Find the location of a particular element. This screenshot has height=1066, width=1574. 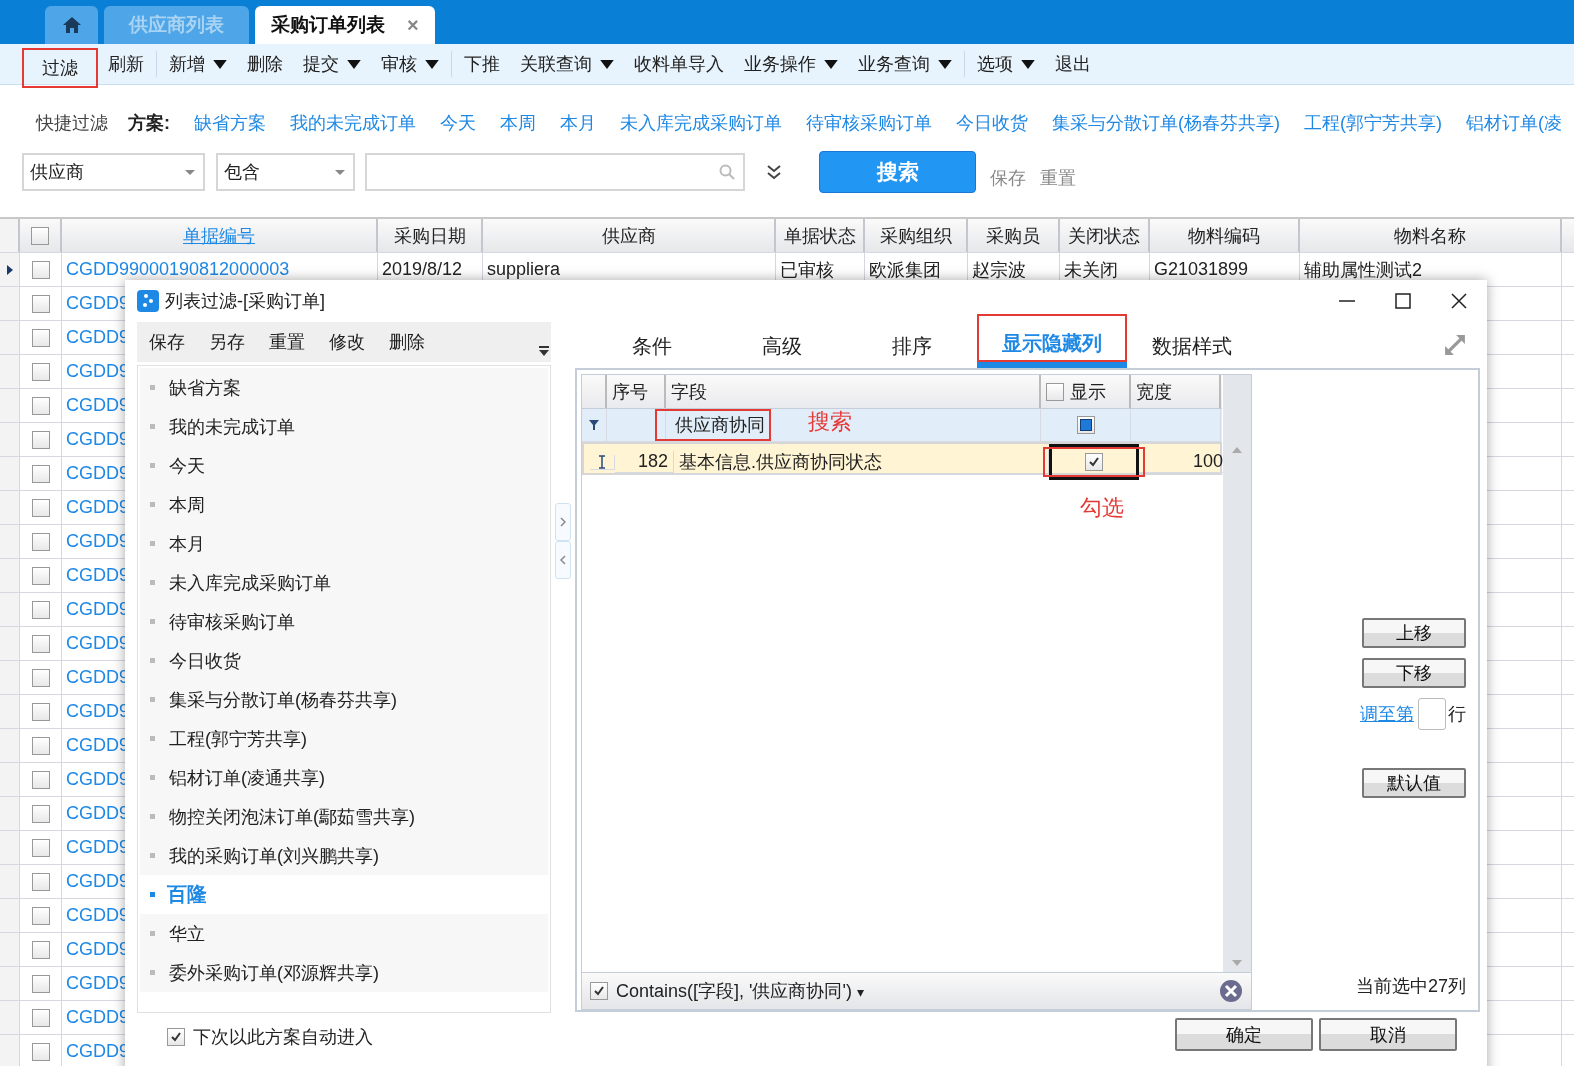

scheme-item: 工程(郭宁芳共享) is located at coordinates (344, 738).